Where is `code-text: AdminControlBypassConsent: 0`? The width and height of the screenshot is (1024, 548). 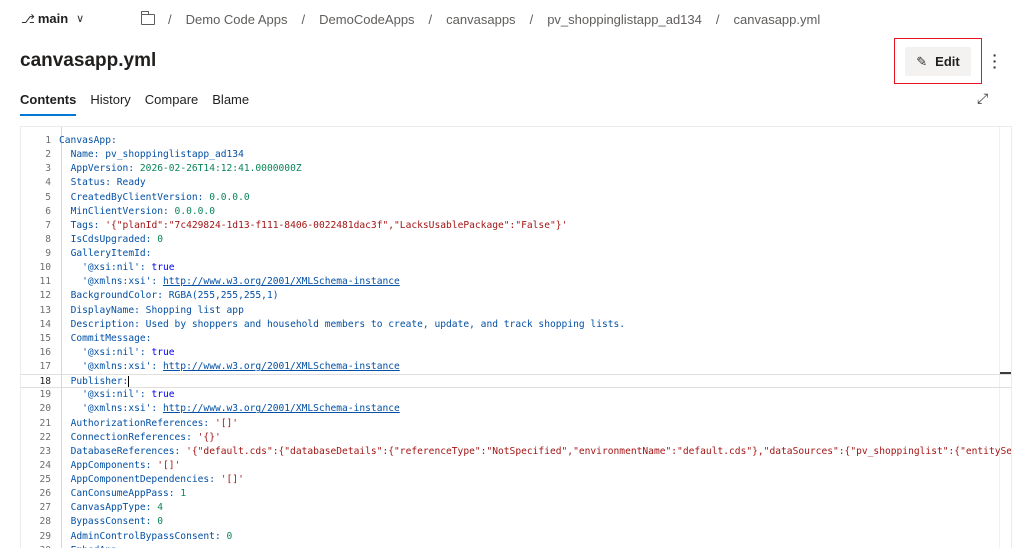 code-text: AdminControlBypassConsent: 0 is located at coordinates (146, 537).